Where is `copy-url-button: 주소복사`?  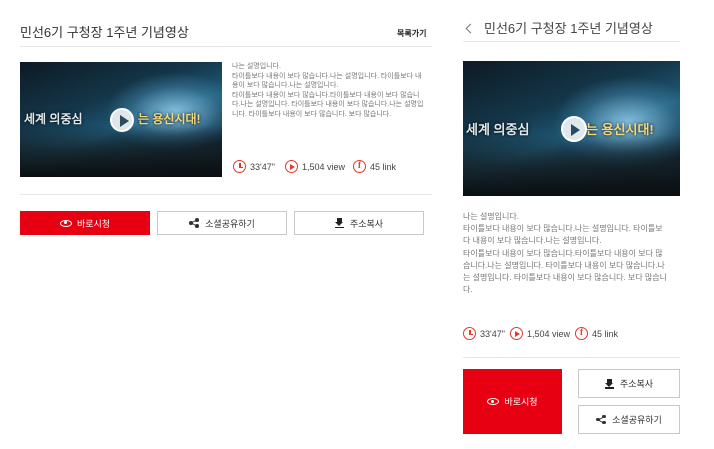
copy-url-button: 주소복사 is located at coordinates (359, 223).